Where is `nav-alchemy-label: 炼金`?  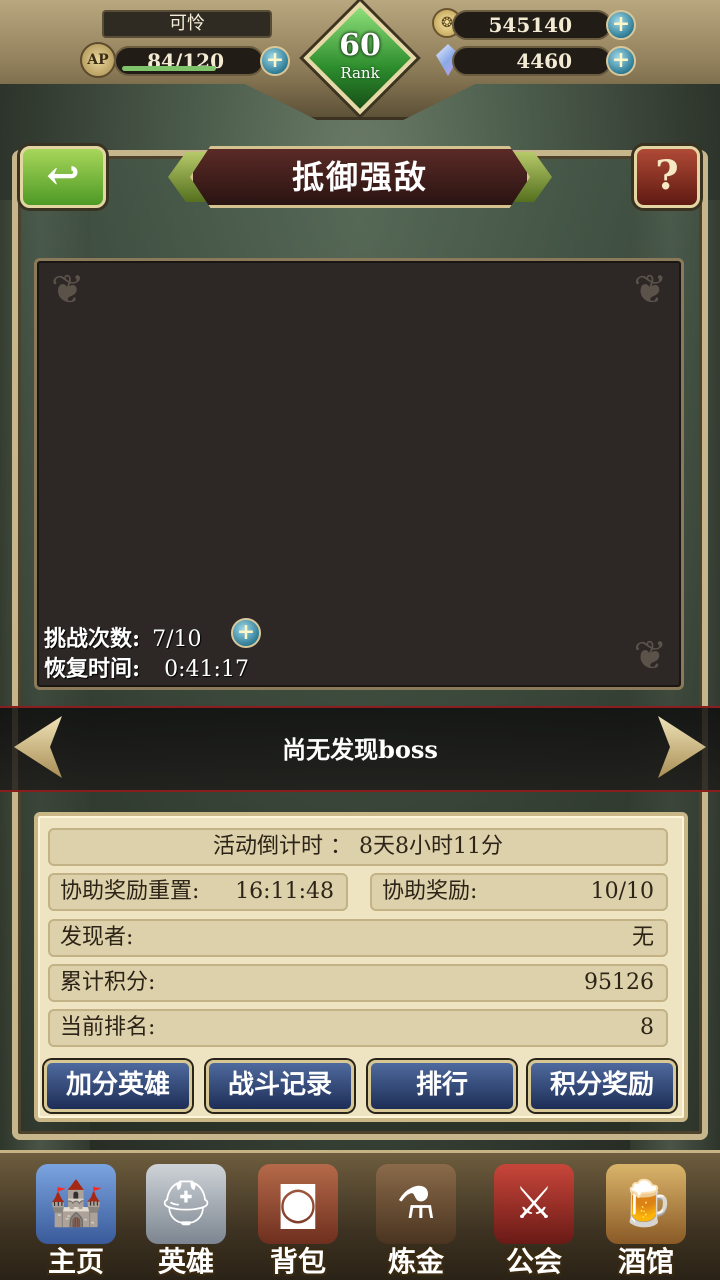 nav-alchemy-label: 炼金 is located at coordinates (415, 1261).